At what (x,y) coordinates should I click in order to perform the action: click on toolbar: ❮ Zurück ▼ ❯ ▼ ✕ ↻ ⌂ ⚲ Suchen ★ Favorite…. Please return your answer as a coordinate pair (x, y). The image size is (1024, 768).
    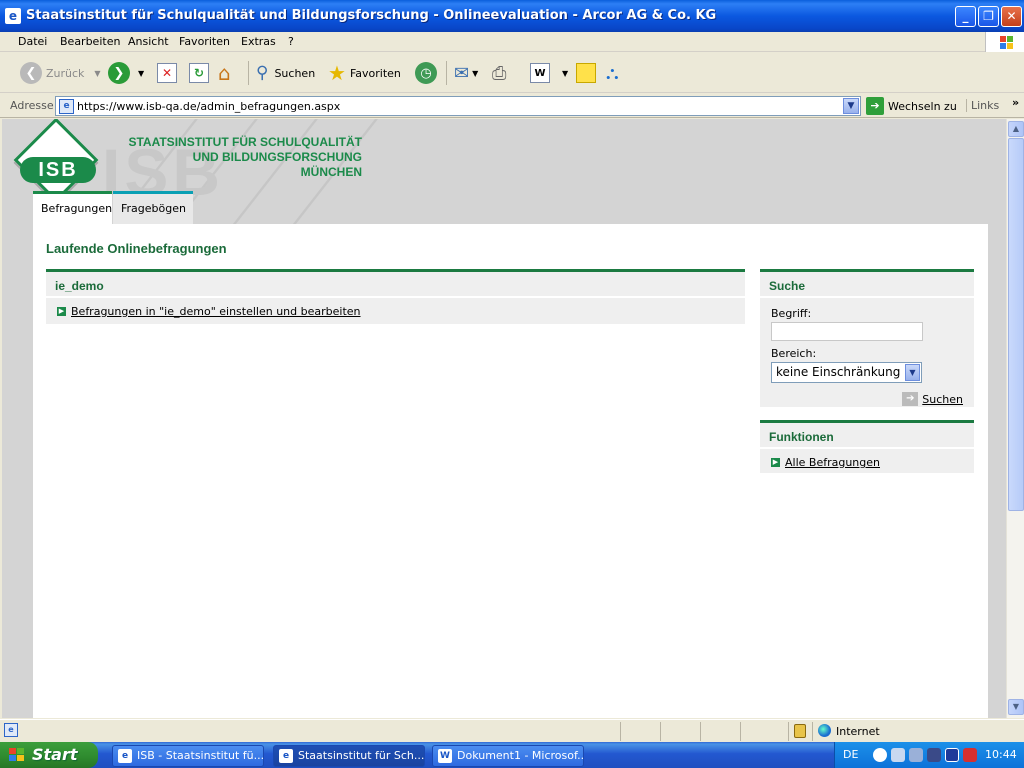
    Looking at the image, I should click on (512, 73).